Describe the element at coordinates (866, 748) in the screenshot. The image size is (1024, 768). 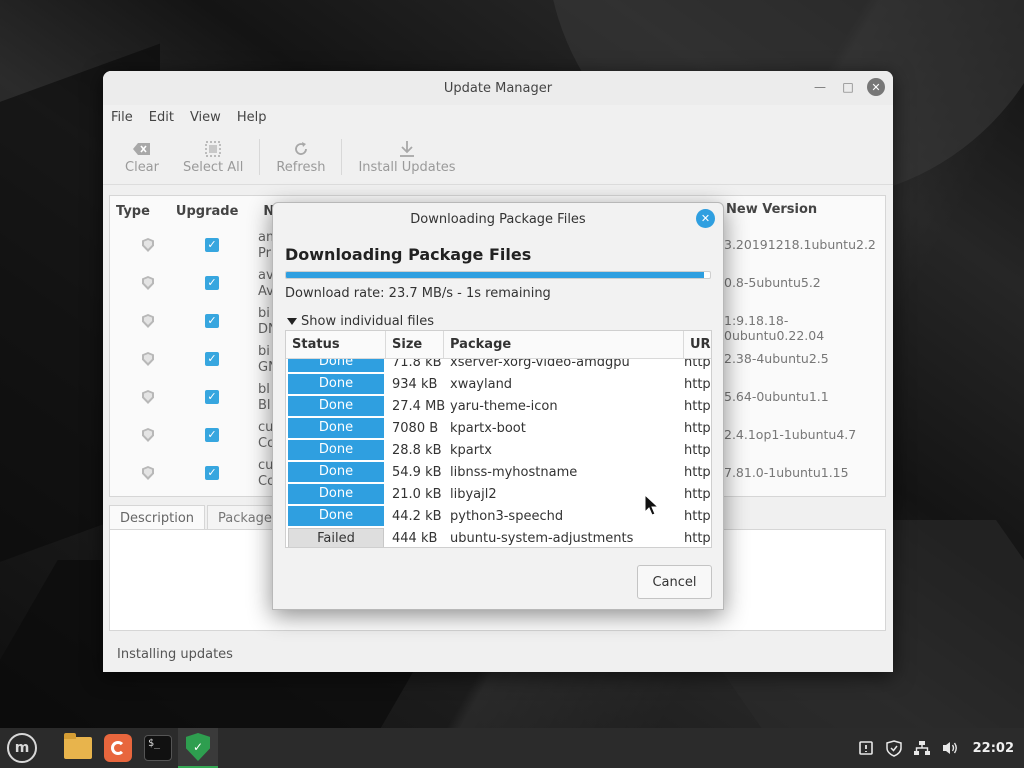
I see `notification-icon` at that location.